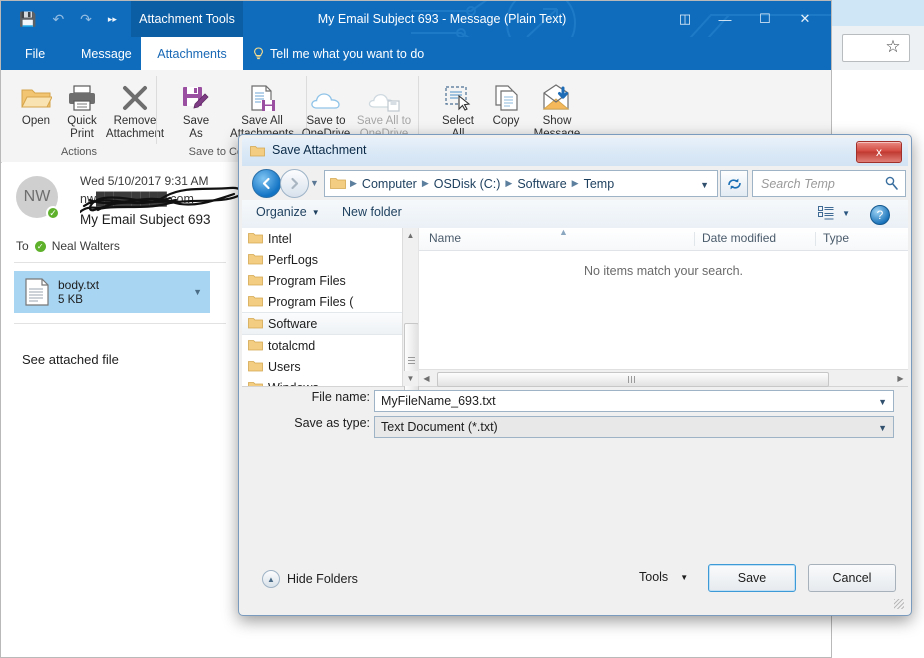 Image resolution: width=924 pixels, height=658 pixels. I want to click on help-button: ?, so click(880, 215).